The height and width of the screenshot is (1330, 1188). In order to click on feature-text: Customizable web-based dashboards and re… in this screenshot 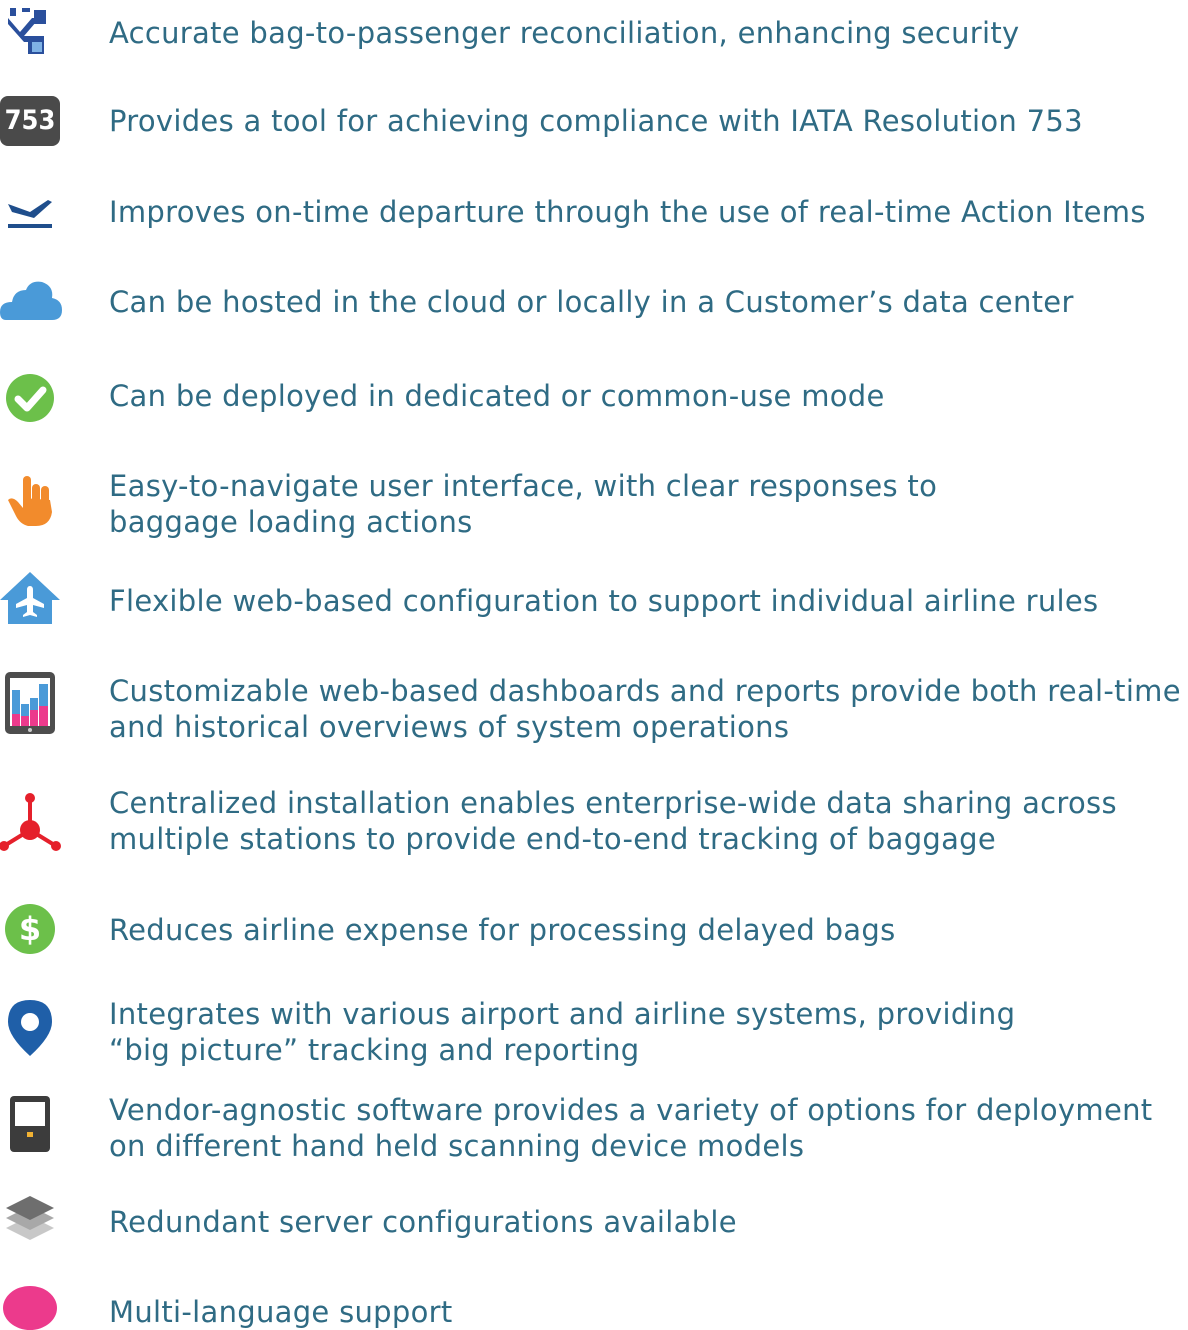, I will do `click(645, 709)`.